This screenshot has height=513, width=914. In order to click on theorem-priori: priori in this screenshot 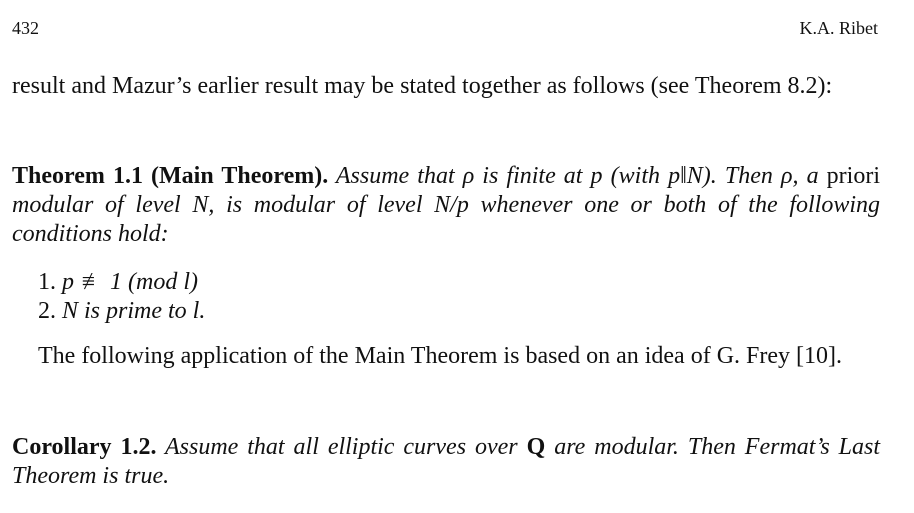, I will do `click(853, 176)`.